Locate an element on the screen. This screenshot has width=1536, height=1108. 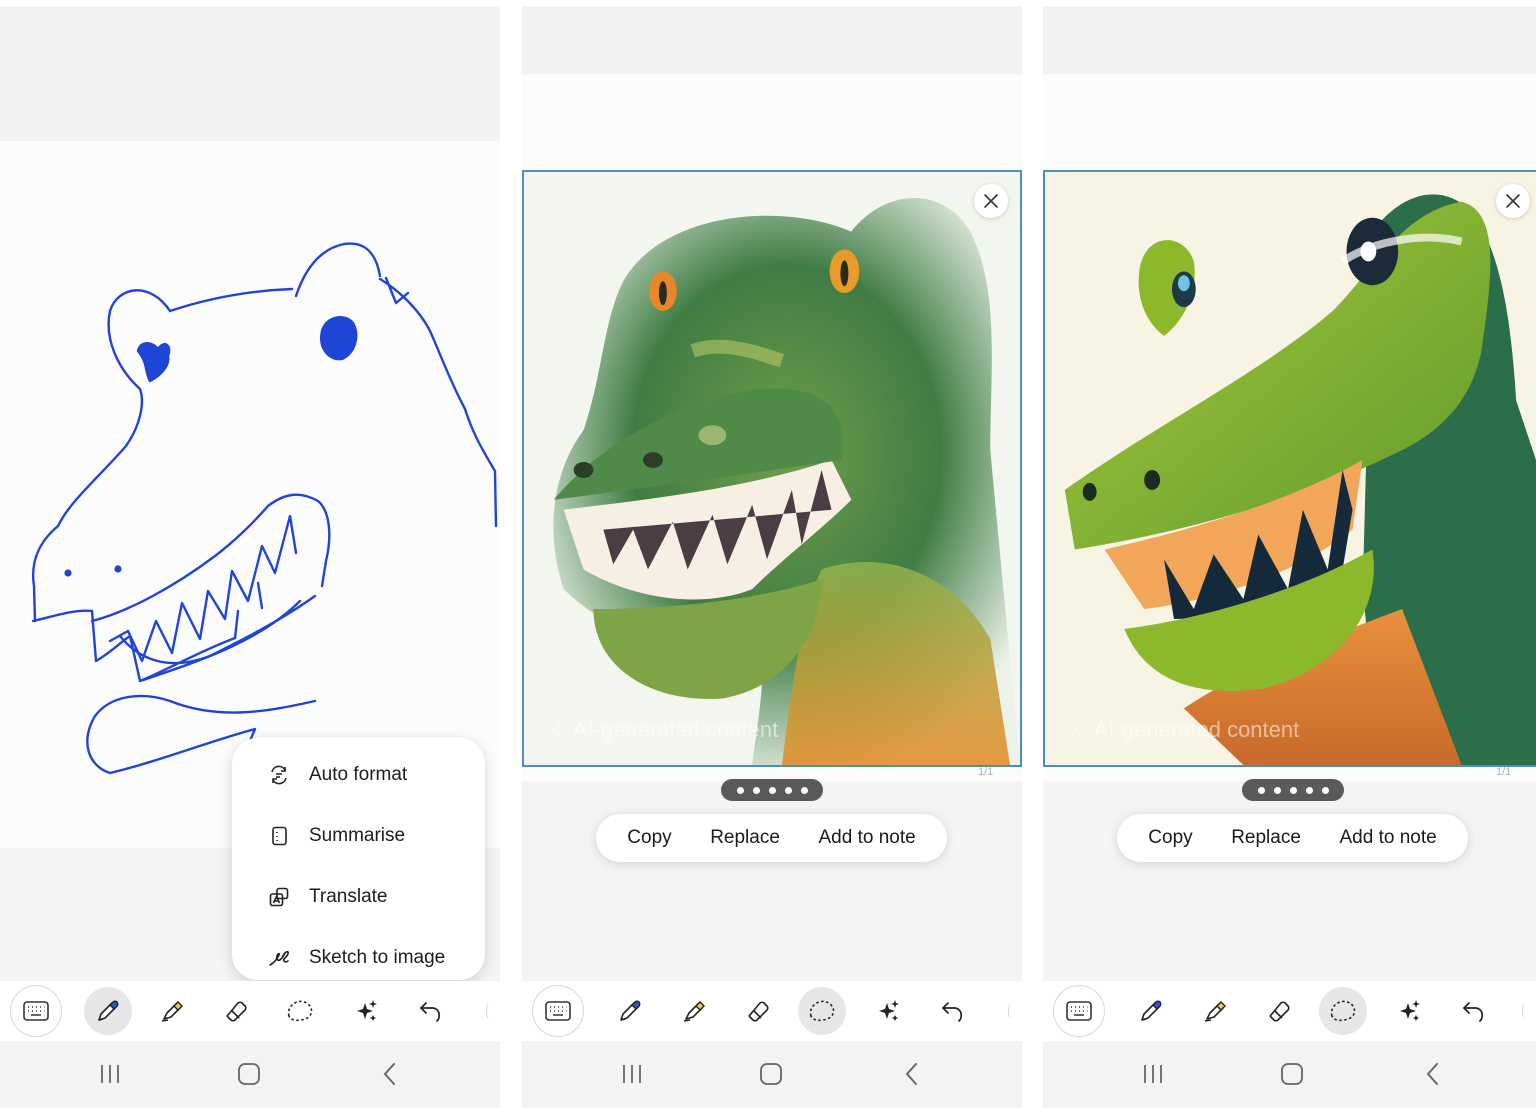
lasso-icon is located at coordinates (822, 1011).